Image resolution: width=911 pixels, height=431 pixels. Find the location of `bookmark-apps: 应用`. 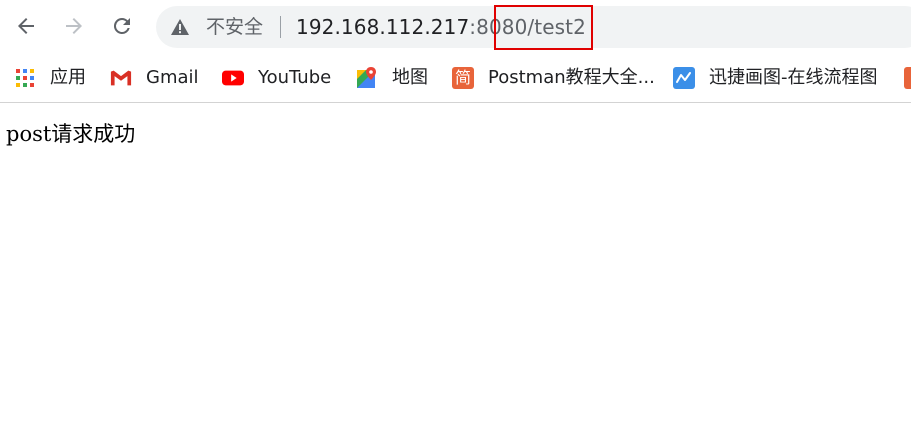

bookmark-apps: 应用 is located at coordinates (50, 78).